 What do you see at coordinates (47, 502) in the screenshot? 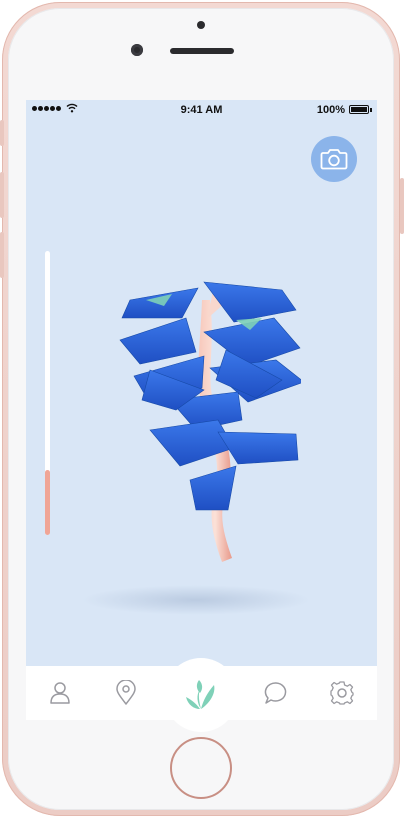
I see `growth-gauge-fill` at bounding box center [47, 502].